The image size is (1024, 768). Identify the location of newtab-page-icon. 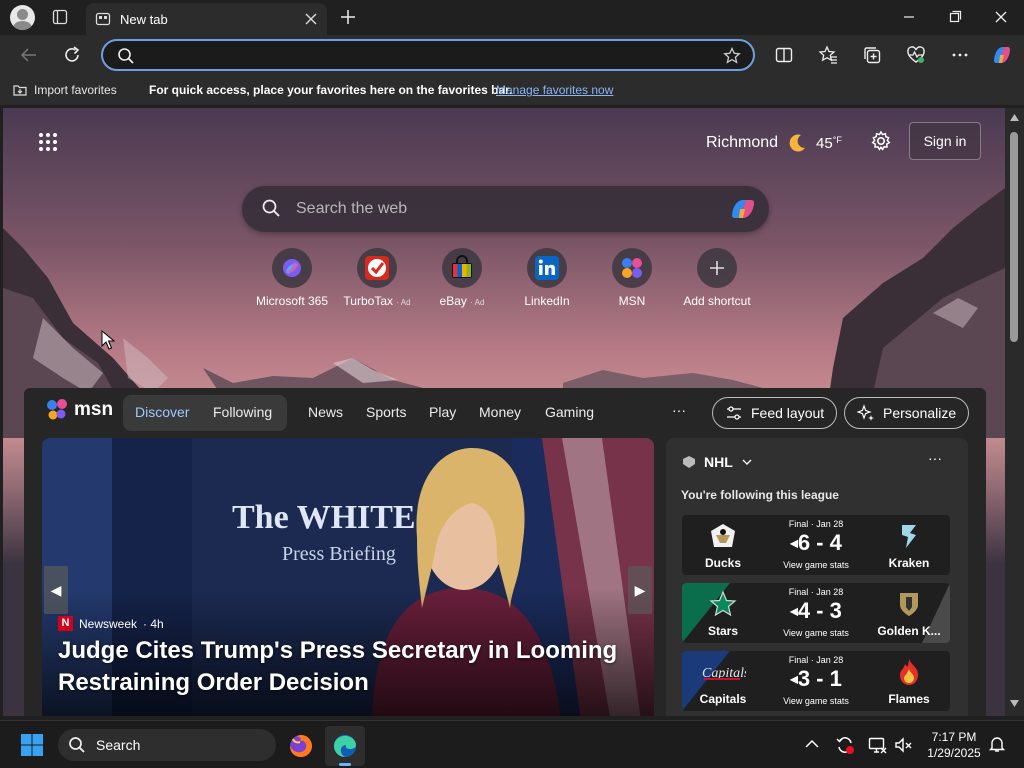
(103, 19).